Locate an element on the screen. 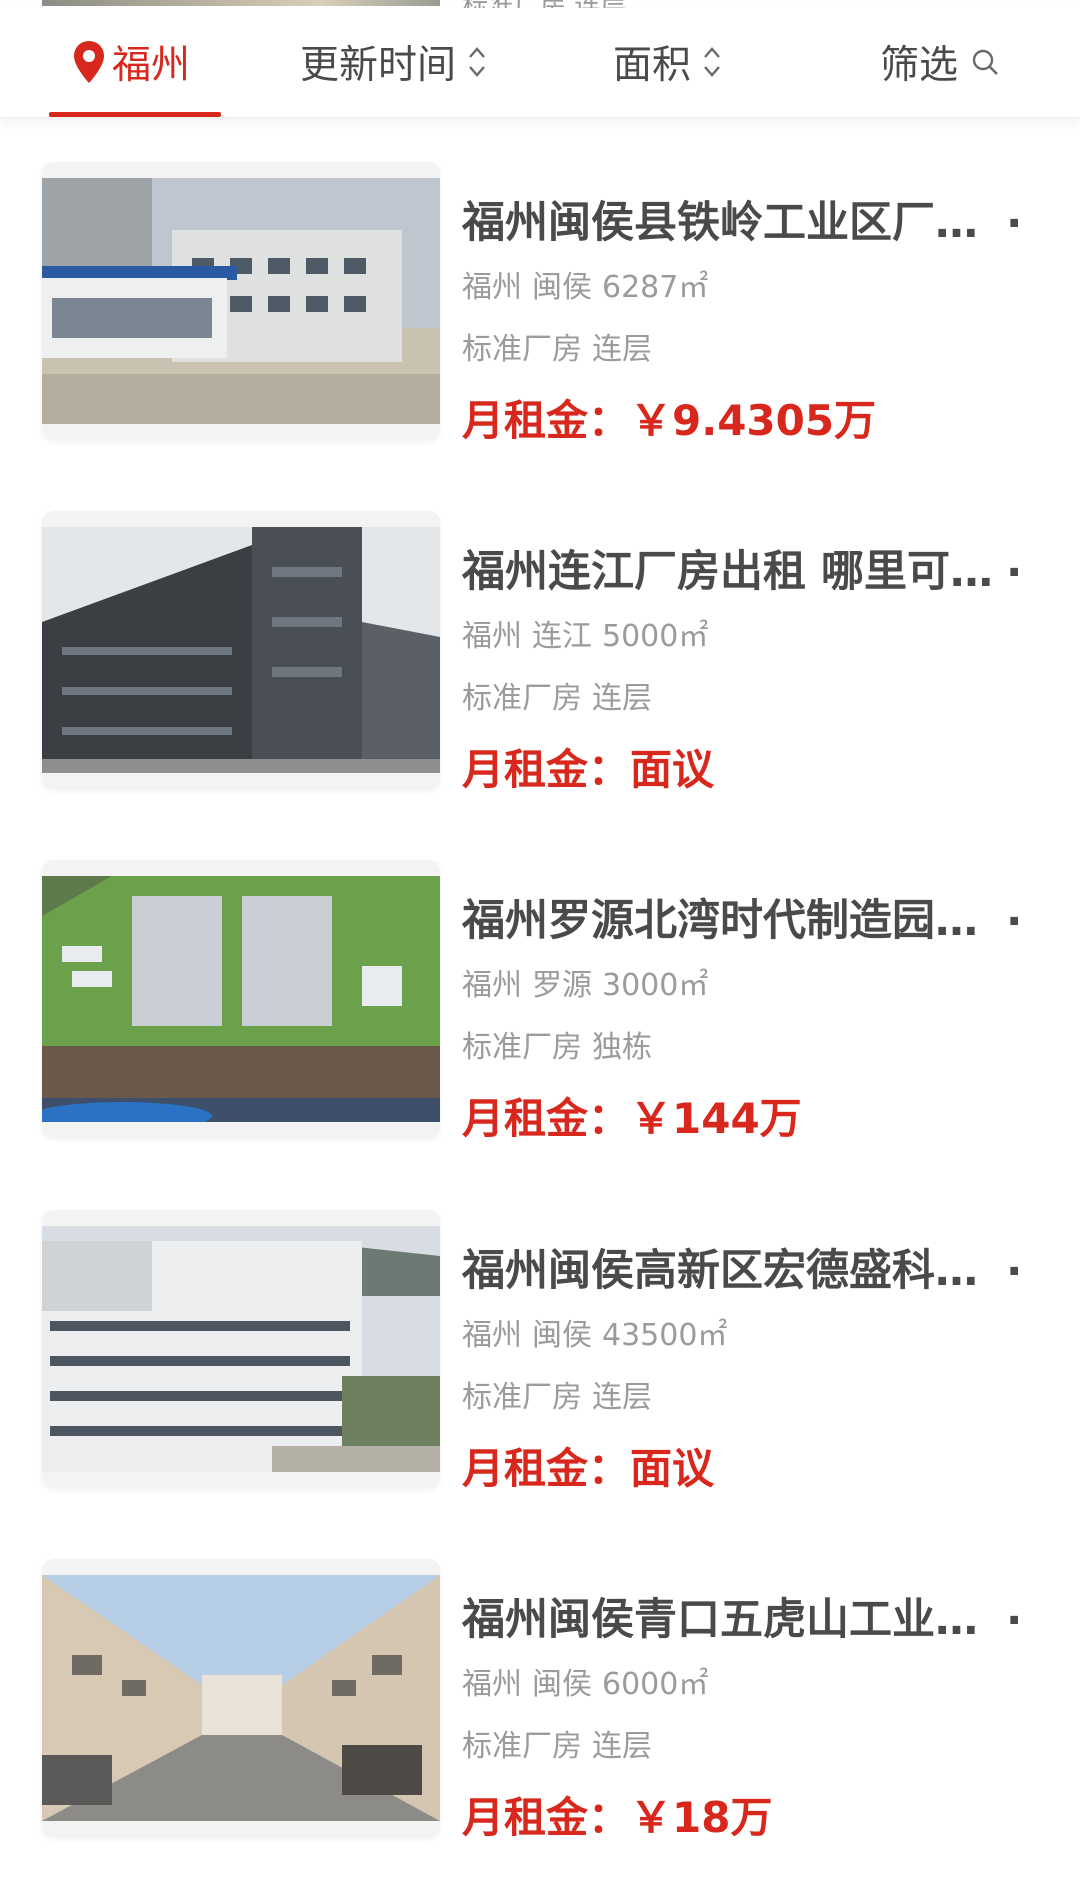 This screenshot has height=1879, width=1080. update-time-sort: 更新时间 is located at coordinates (394, 62).